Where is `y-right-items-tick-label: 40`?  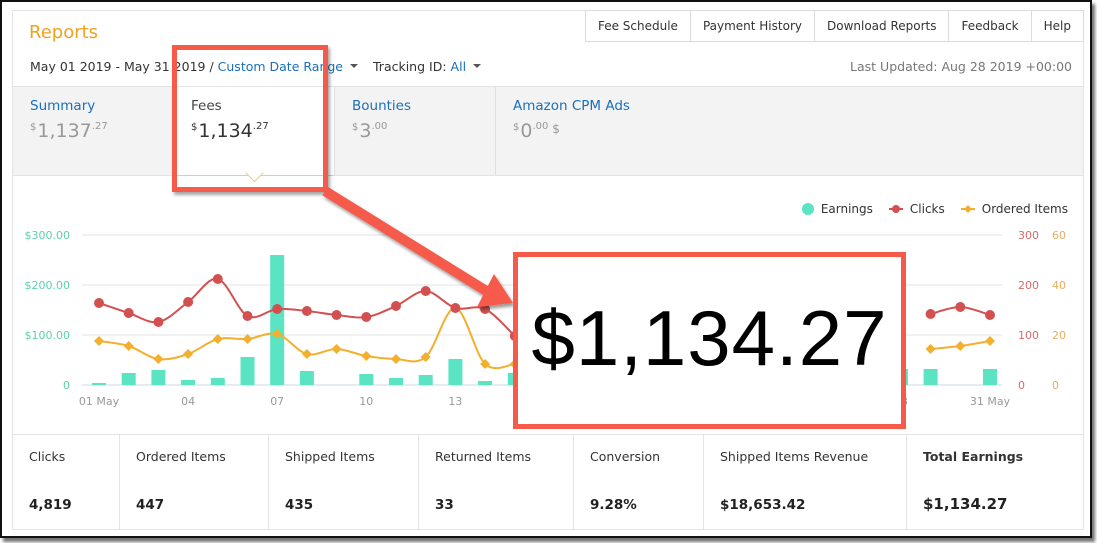 y-right-items-tick-label: 40 is located at coordinates (1059, 285).